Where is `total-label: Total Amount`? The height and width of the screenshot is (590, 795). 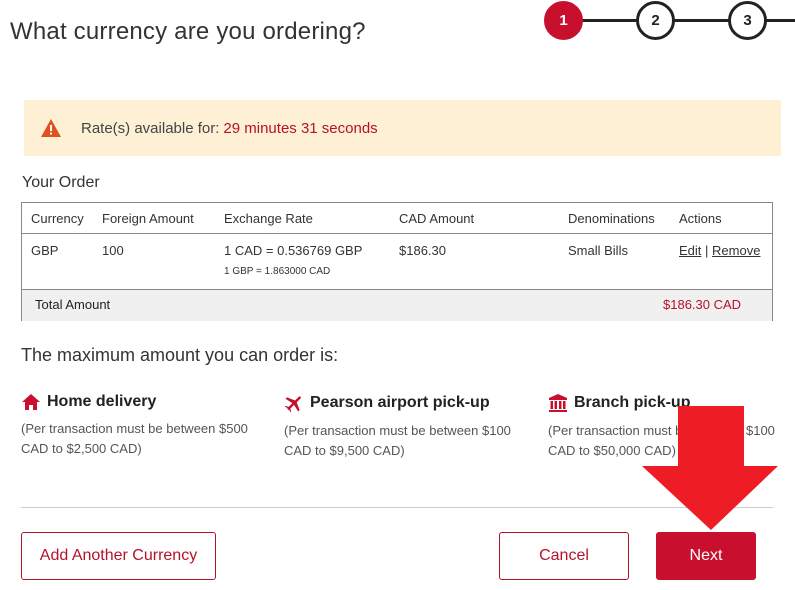 total-label: Total Amount is located at coordinates (73, 304).